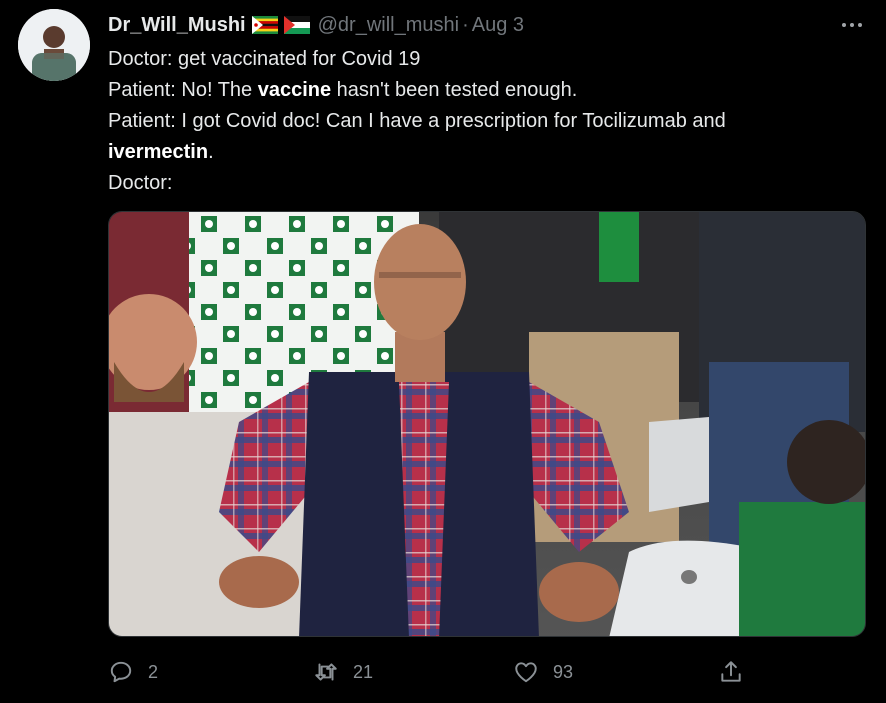 The height and width of the screenshot is (703, 886). What do you see at coordinates (140, 183) in the screenshot?
I see `tweet-line: Doctor:` at bounding box center [140, 183].